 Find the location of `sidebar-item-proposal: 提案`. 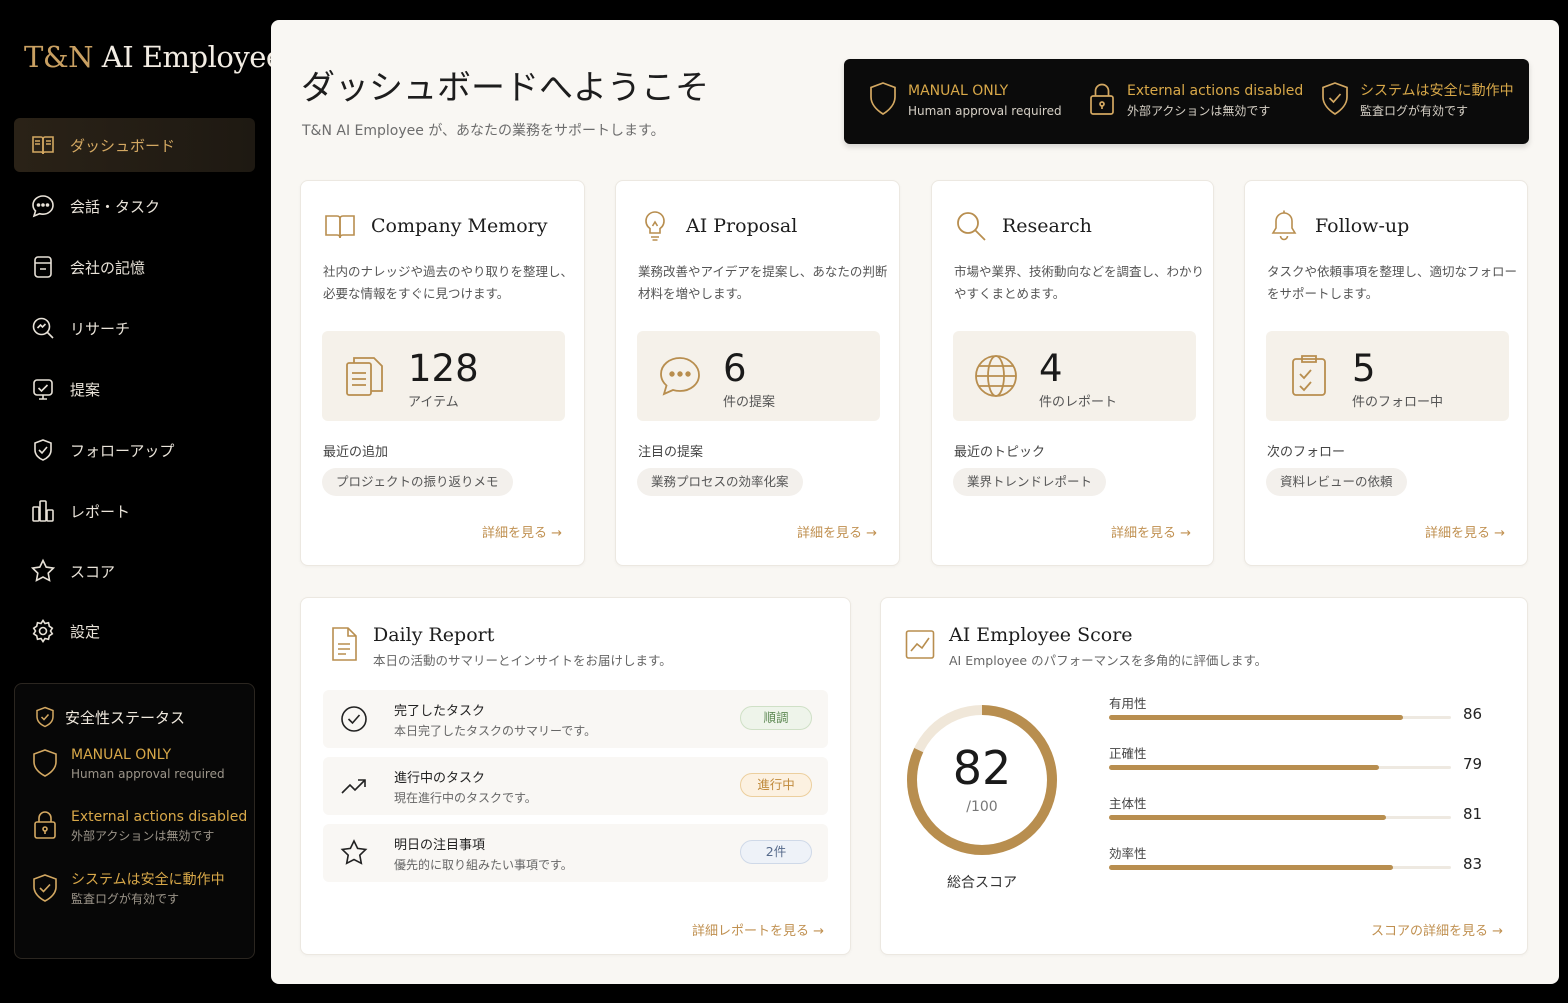

sidebar-item-proposal: 提案 is located at coordinates (134, 389).